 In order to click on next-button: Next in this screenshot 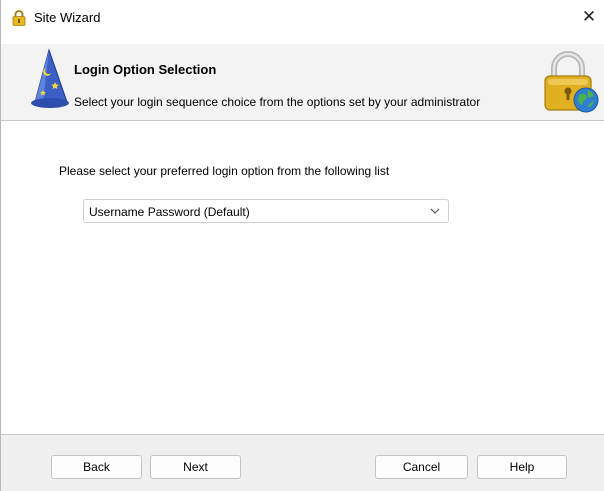, I will do `click(195, 467)`.